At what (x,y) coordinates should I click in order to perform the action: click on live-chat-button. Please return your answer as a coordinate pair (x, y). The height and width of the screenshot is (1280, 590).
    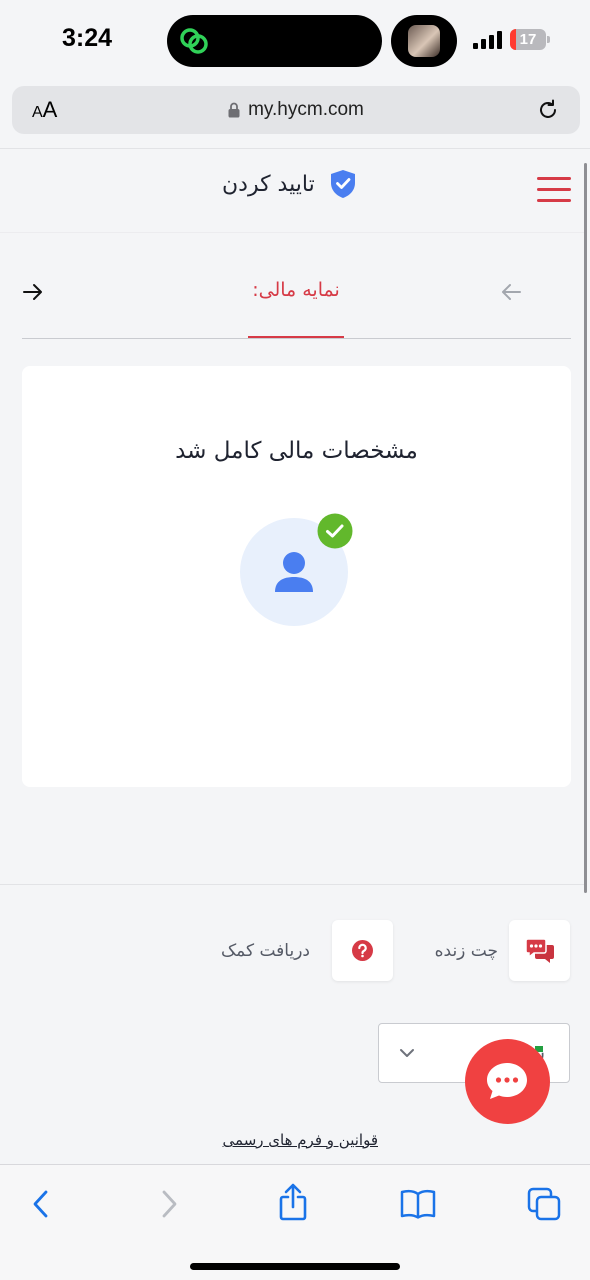
    Looking at the image, I should click on (539, 950).